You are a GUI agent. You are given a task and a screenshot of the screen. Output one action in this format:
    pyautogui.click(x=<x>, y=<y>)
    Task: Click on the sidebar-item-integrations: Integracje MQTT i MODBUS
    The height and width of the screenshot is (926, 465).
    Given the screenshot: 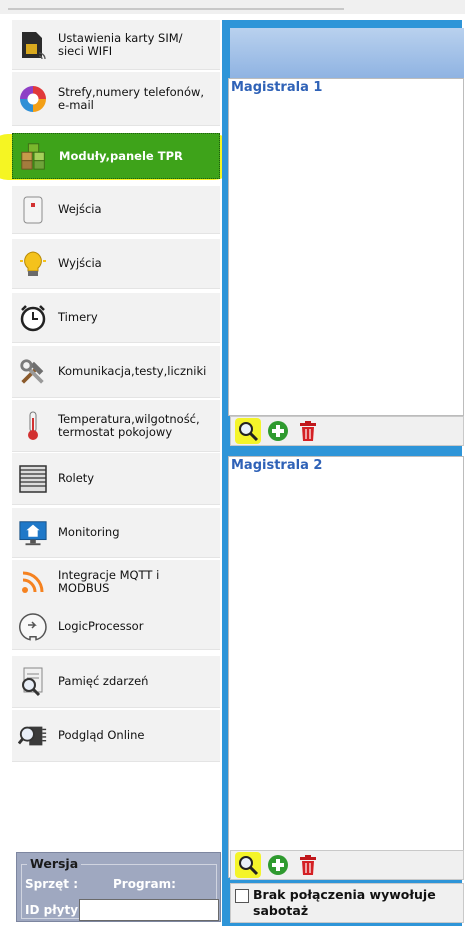 What is the action you would take?
    pyautogui.click(x=116, y=582)
    